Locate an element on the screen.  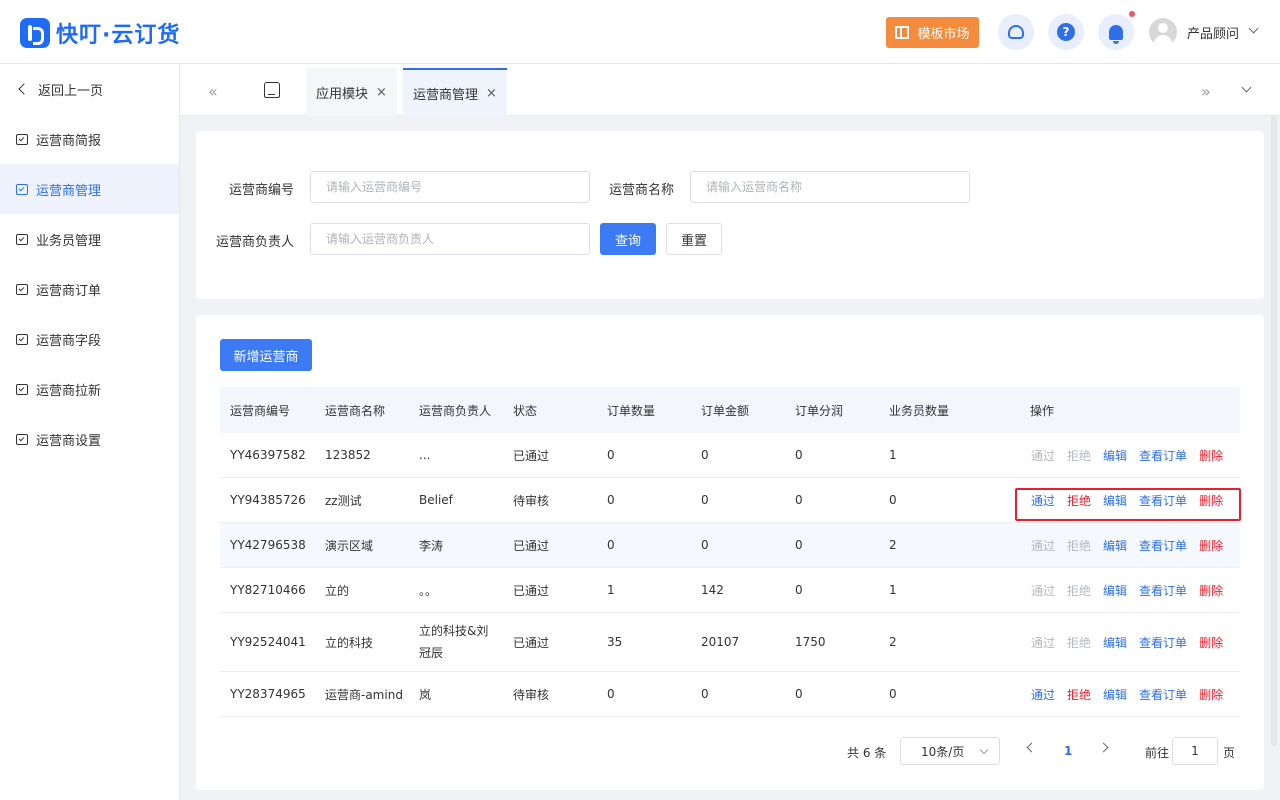
approve-link: 通过 is located at coordinates (1043, 694).